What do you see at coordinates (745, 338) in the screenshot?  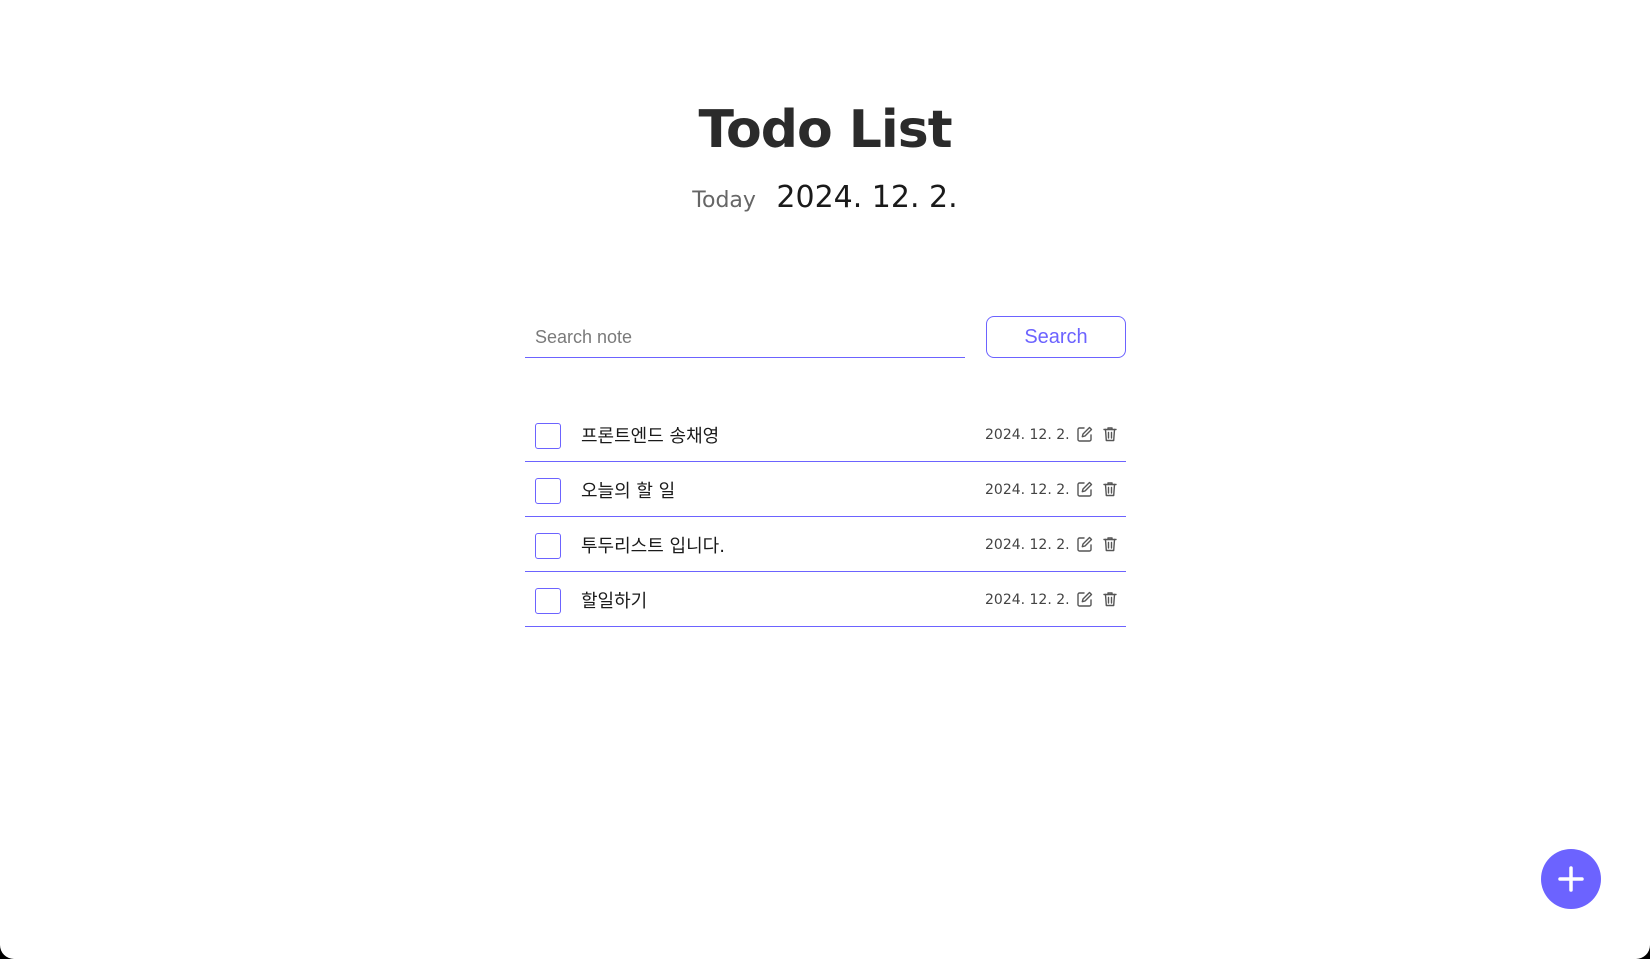 I see `search-input` at bounding box center [745, 338].